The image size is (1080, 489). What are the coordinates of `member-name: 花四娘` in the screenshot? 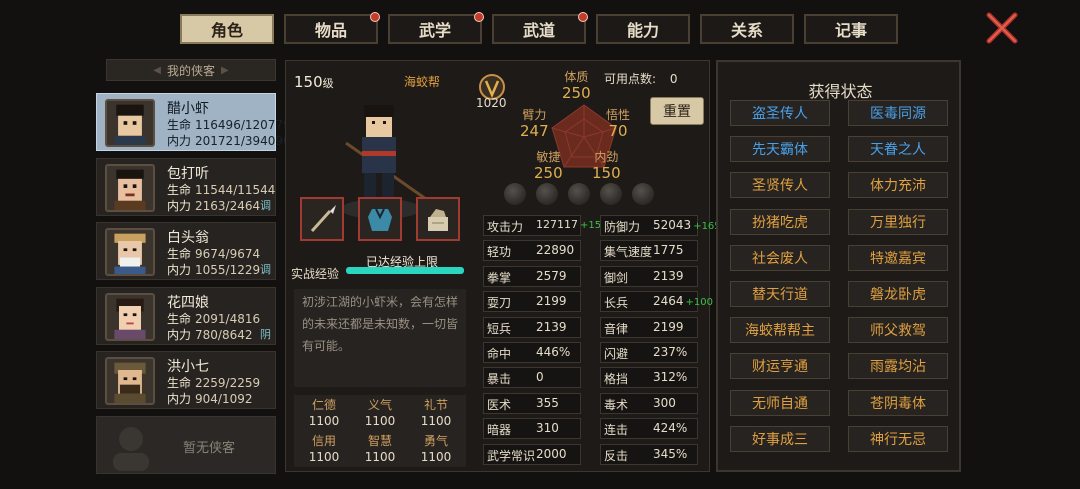 It's located at (188, 303).